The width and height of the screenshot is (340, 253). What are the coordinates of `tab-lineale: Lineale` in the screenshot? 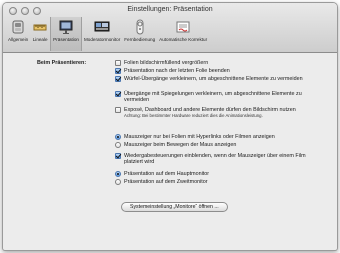 It's located at (40, 34).